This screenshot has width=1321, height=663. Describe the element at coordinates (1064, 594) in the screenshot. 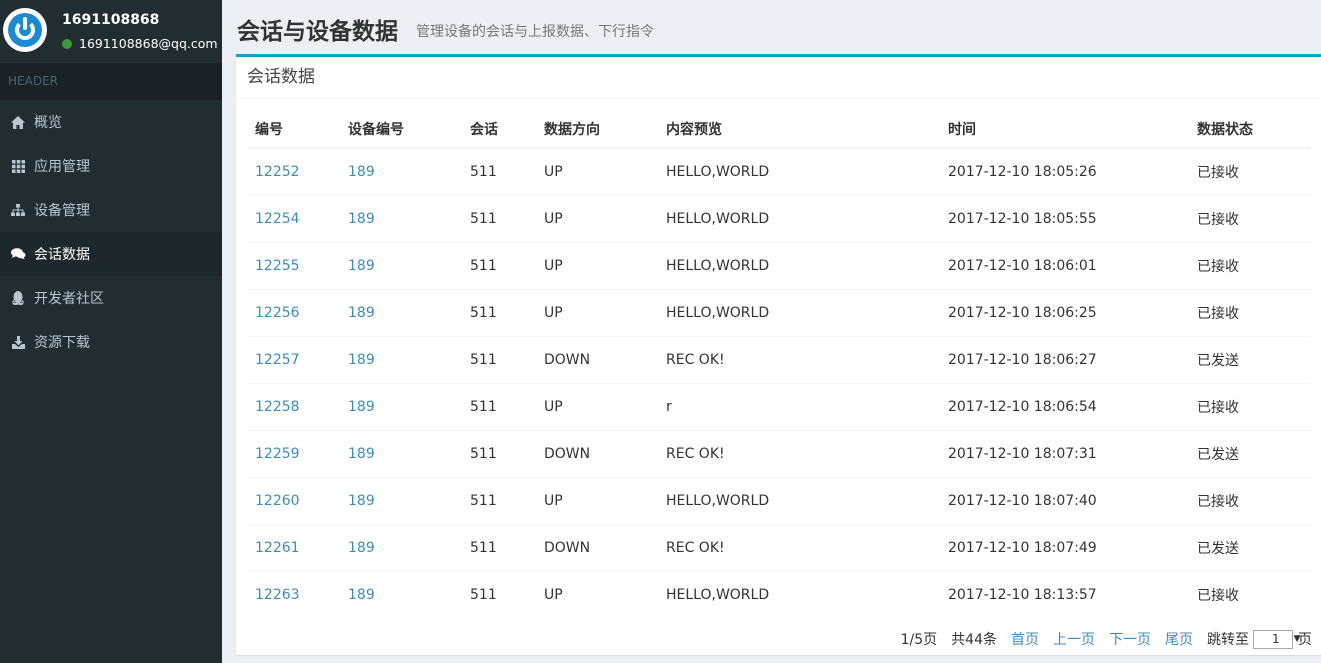

I see `cell-time: 2017-12-10 18:13:57` at that location.